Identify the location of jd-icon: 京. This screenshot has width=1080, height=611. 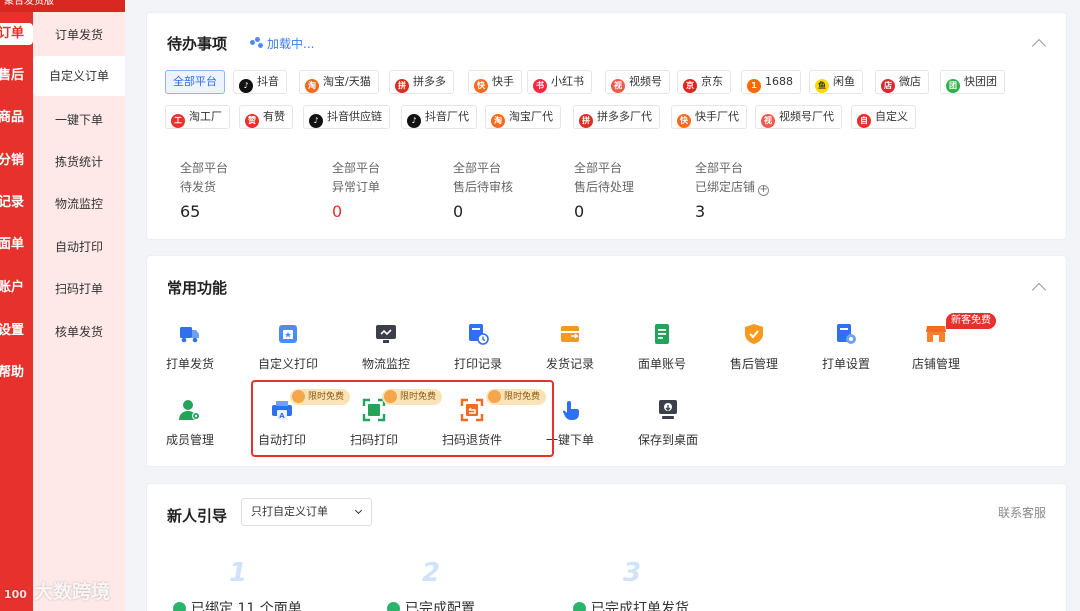
(690, 86).